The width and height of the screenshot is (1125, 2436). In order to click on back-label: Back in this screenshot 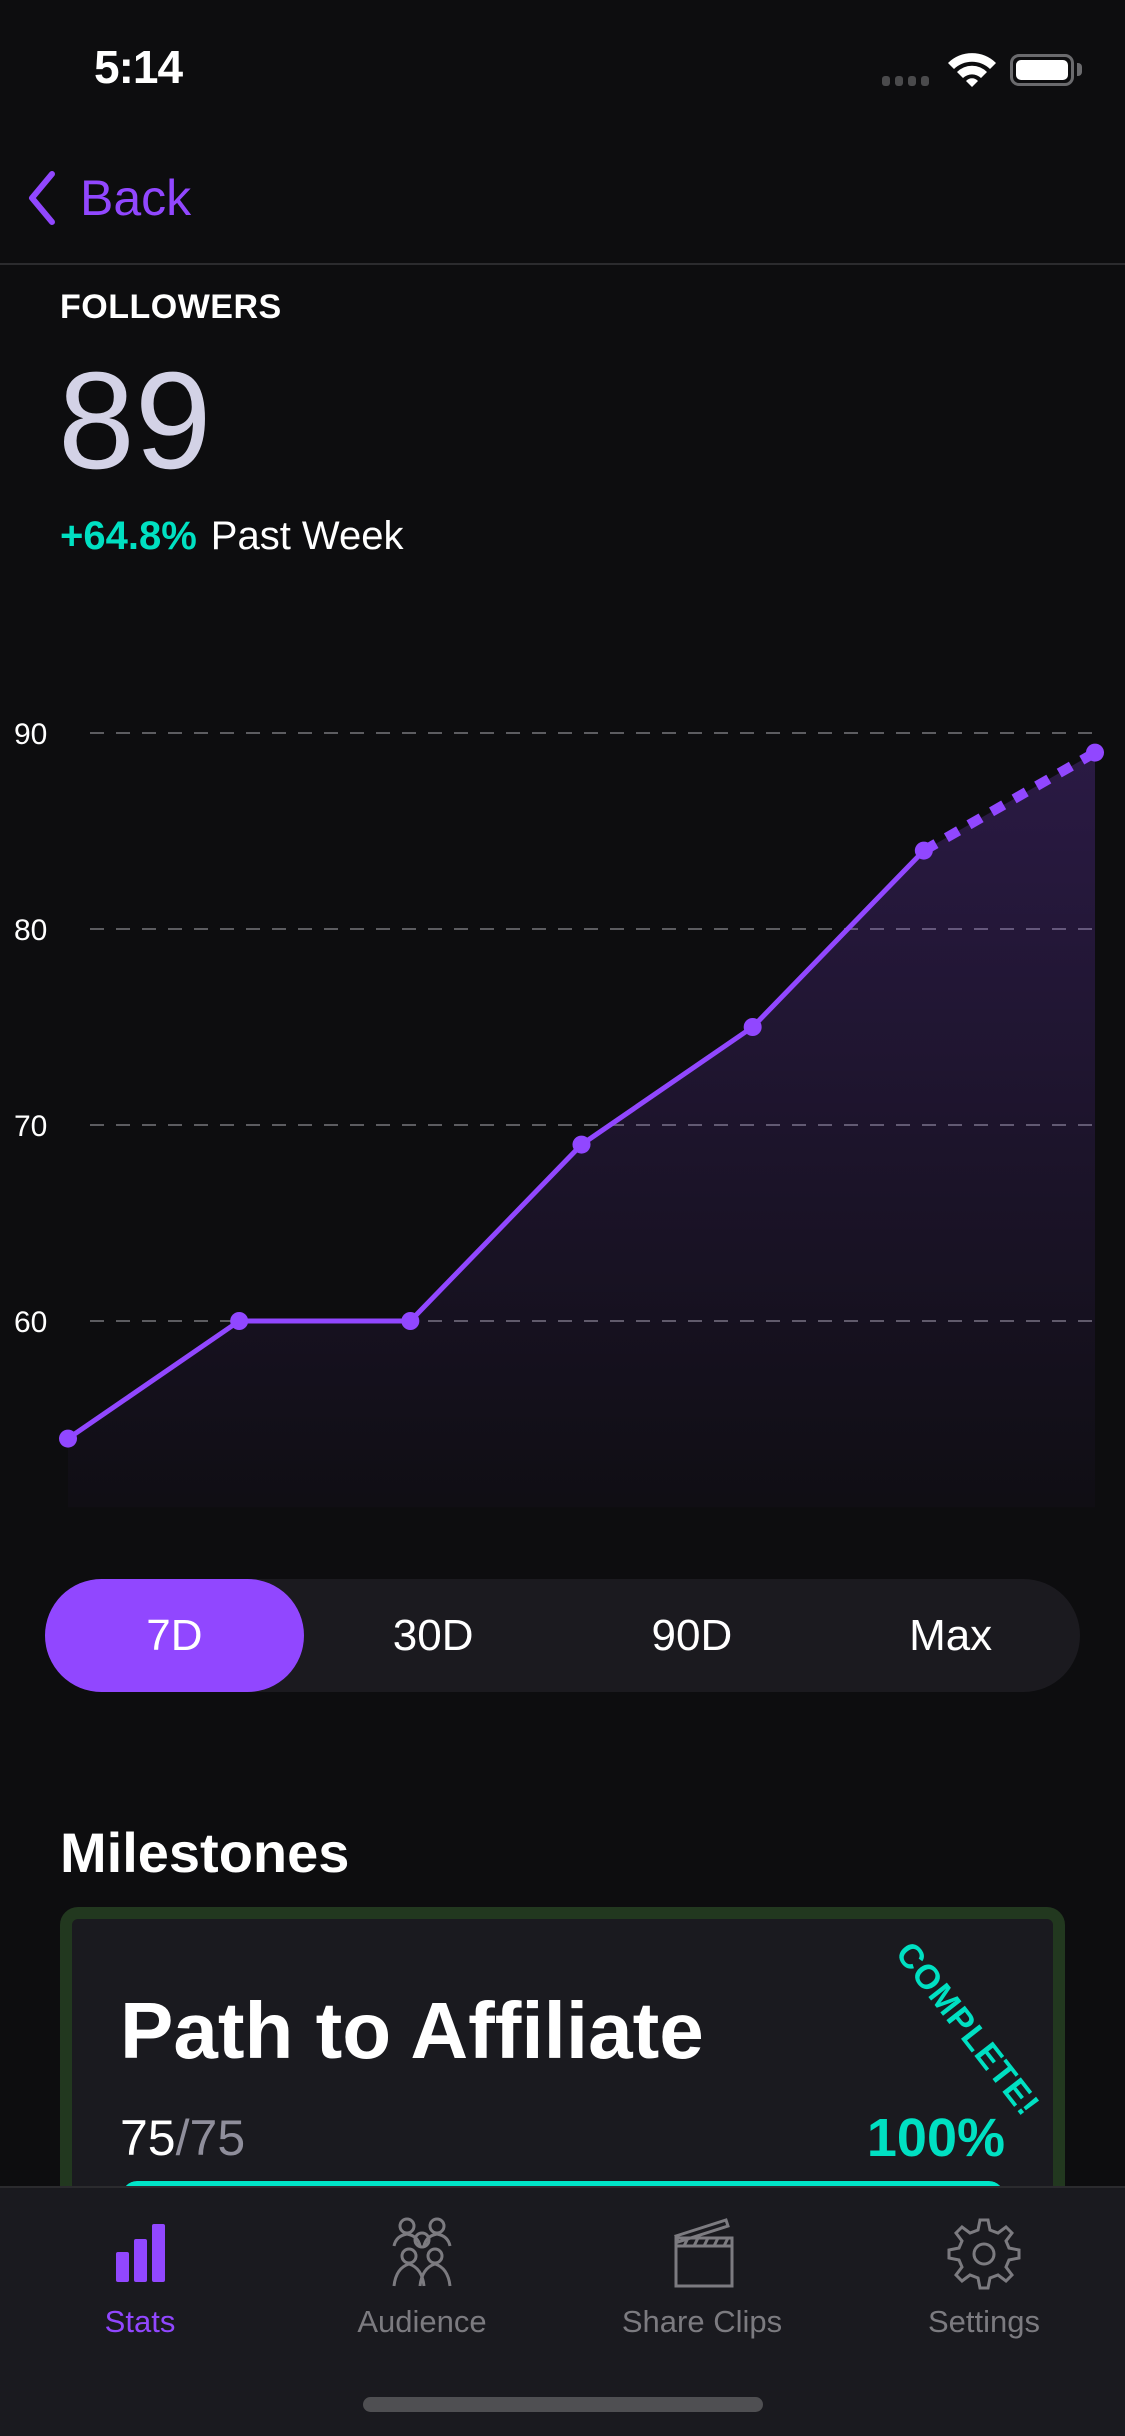, I will do `click(136, 198)`.